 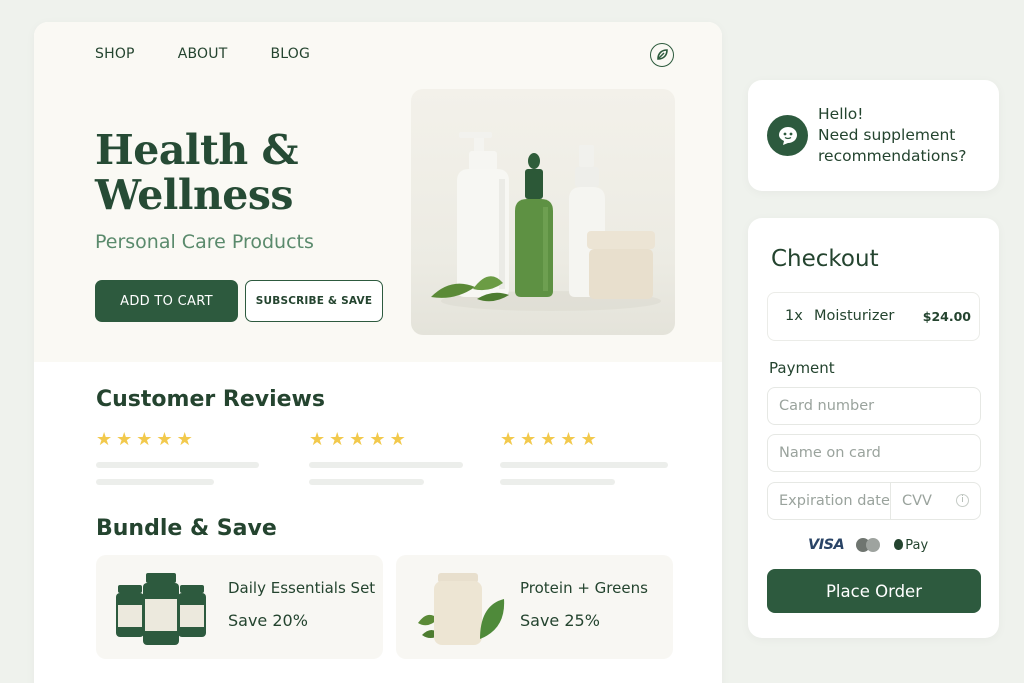 What do you see at coordinates (874, 406) in the screenshot?
I see `card-number-input` at bounding box center [874, 406].